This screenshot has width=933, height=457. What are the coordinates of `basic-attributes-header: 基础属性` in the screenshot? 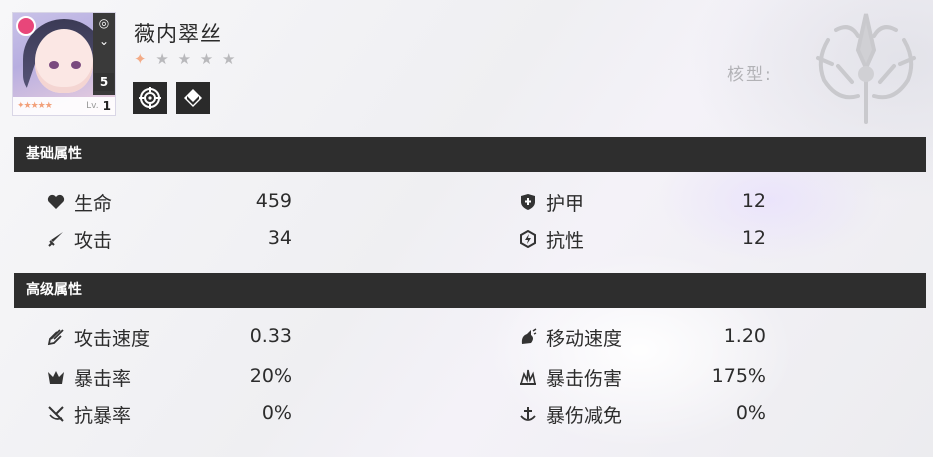 It's located at (470, 154).